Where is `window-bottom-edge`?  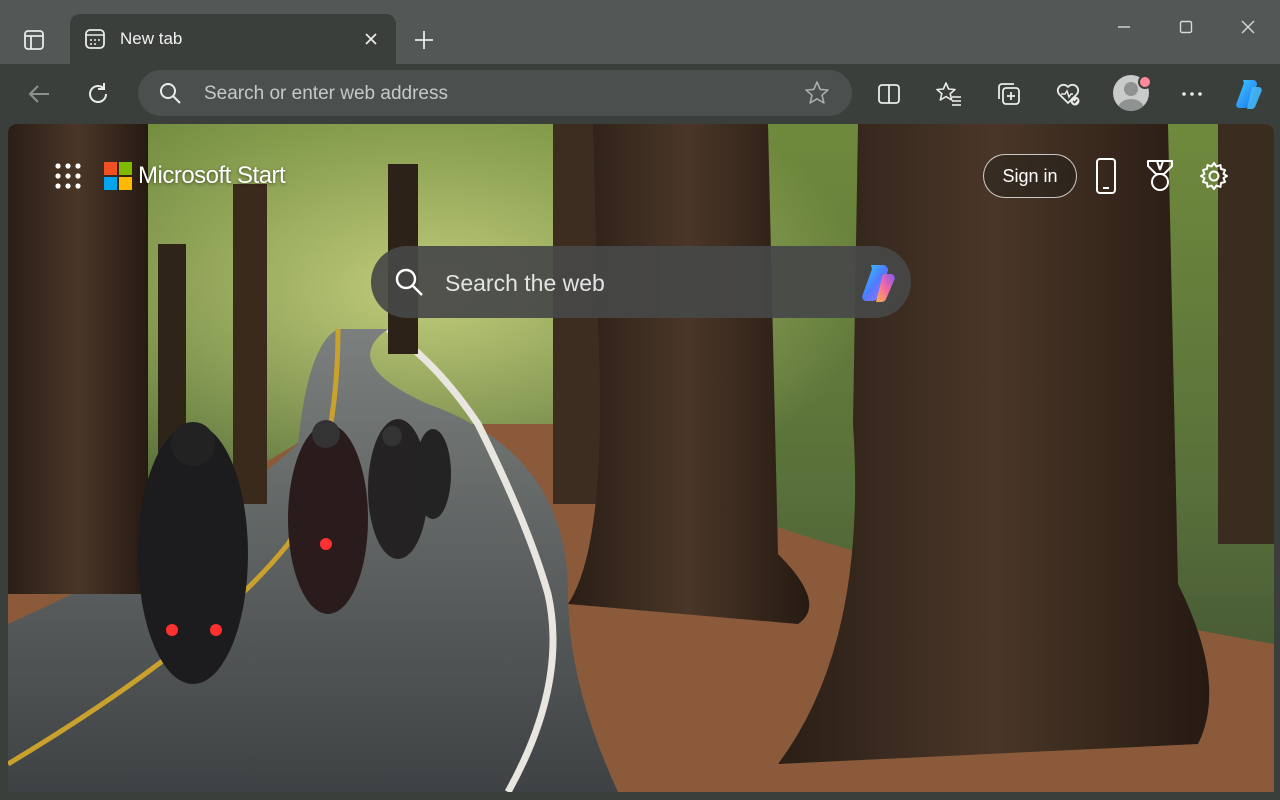
window-bottom-edge is located at coordinates (640, 796).